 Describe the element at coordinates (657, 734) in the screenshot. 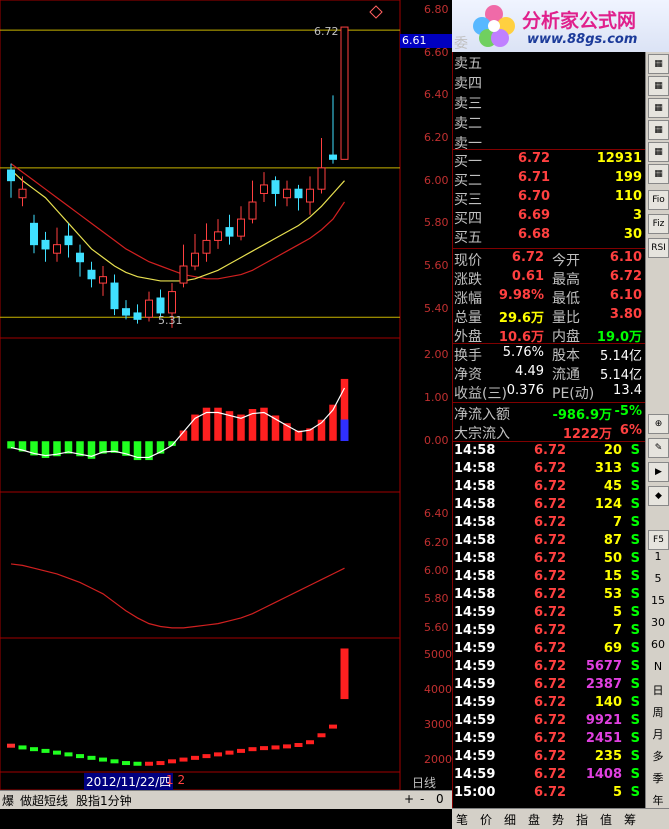

I see `toolbar-btn-月: 月` at that location.